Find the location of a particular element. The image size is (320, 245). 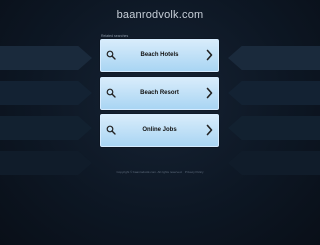

link-beach-resort: Beach Resort is located at coordinates (159, 93).